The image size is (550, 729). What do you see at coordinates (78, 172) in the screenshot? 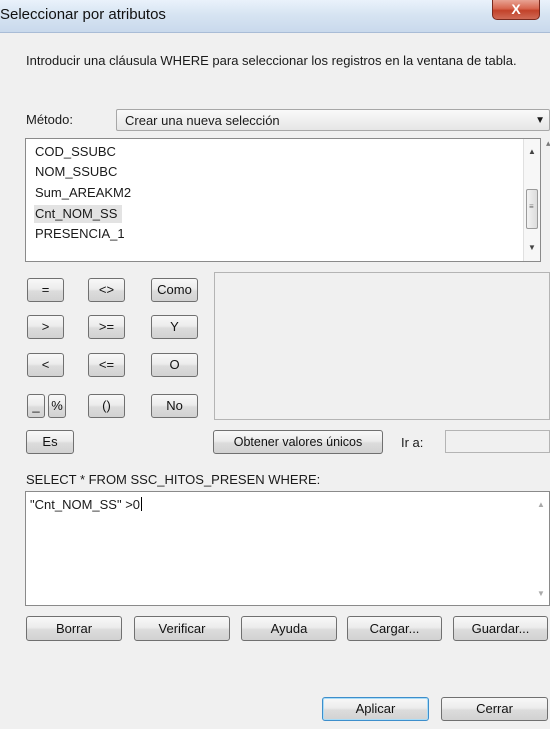
I see `field-item-nom-ssubc: NOM_SSUBC` at bounding box center [78, 172].